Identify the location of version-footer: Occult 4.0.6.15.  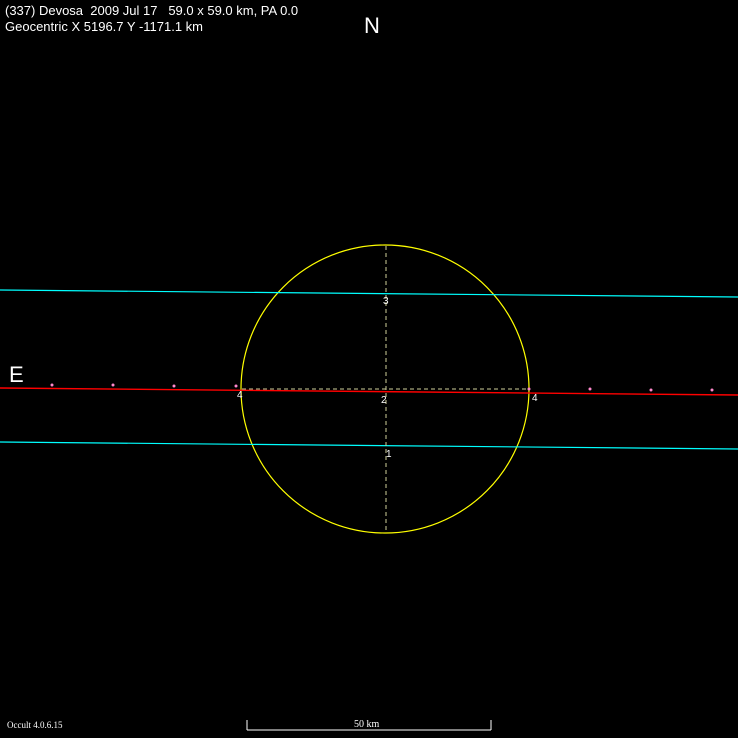
(35, 725).